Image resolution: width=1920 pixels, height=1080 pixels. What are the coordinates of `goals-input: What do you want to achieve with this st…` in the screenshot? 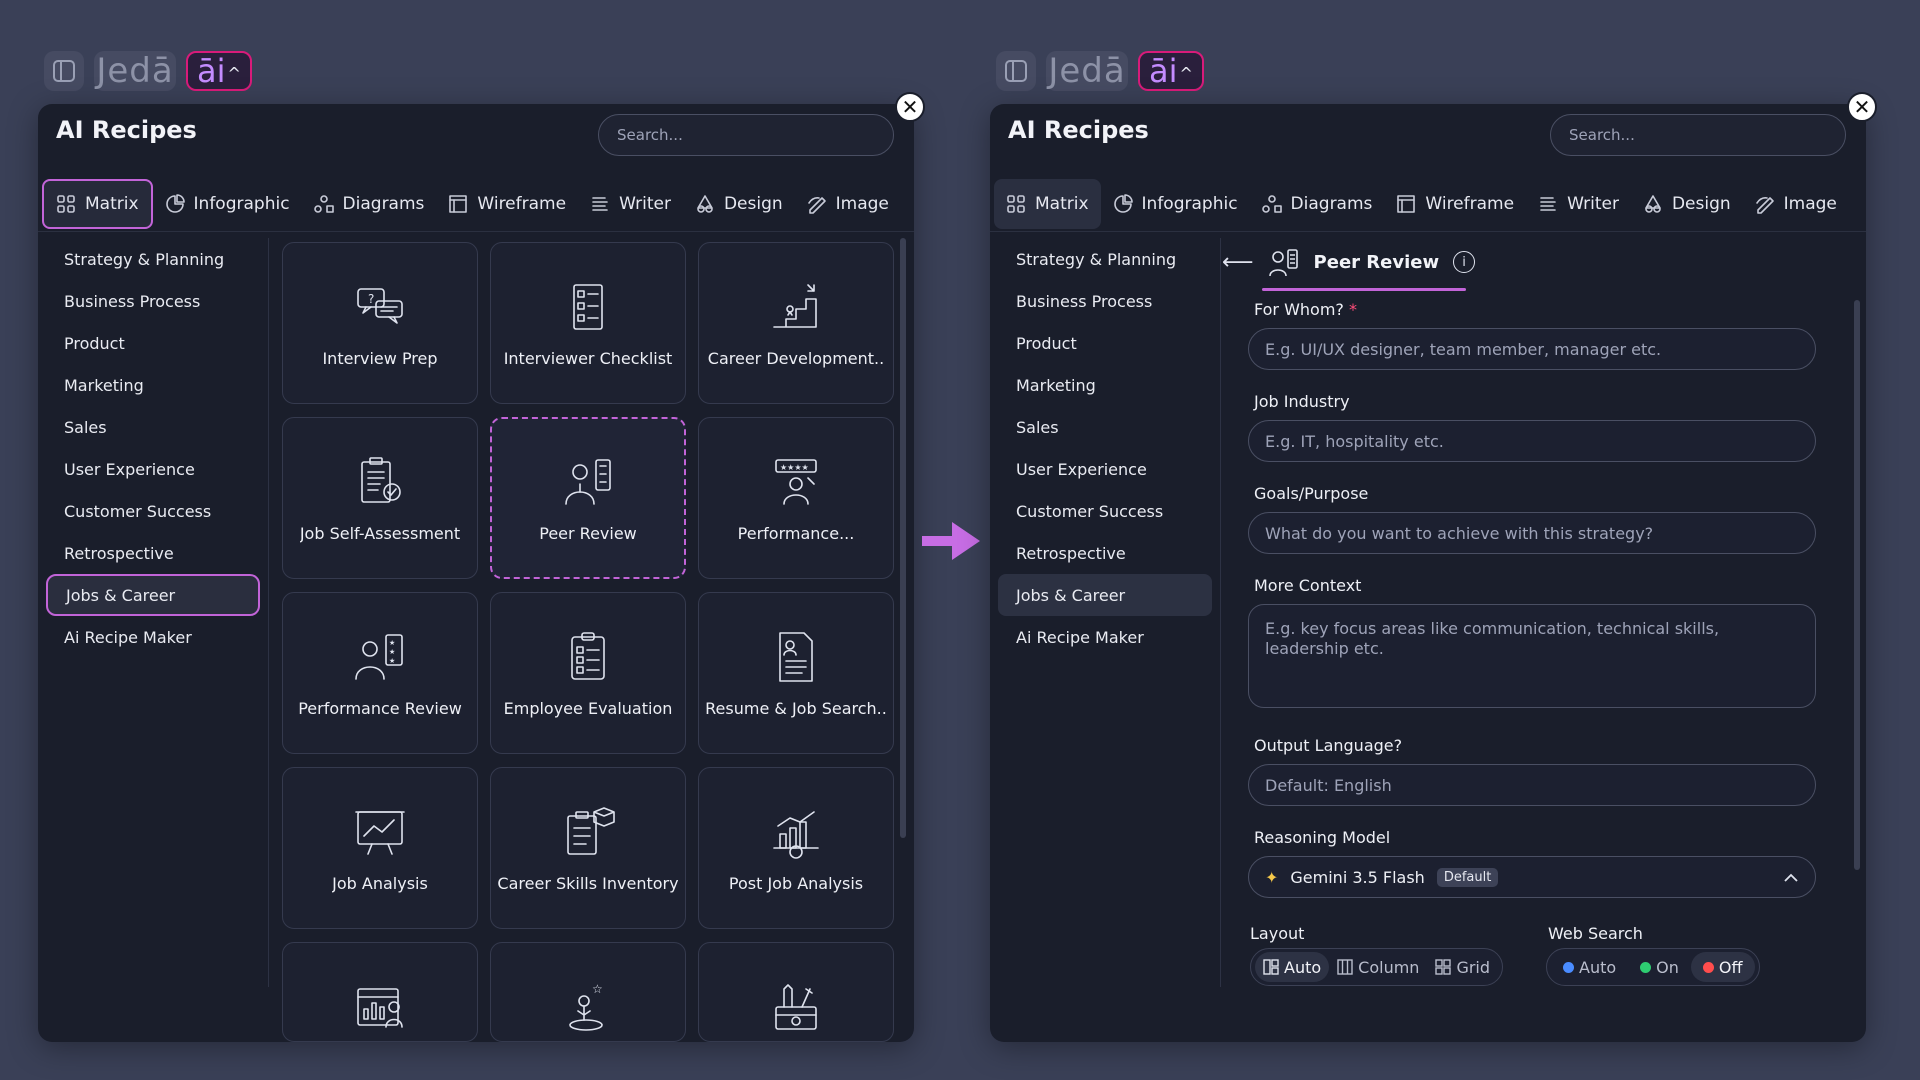 It's located at (1532, 533).